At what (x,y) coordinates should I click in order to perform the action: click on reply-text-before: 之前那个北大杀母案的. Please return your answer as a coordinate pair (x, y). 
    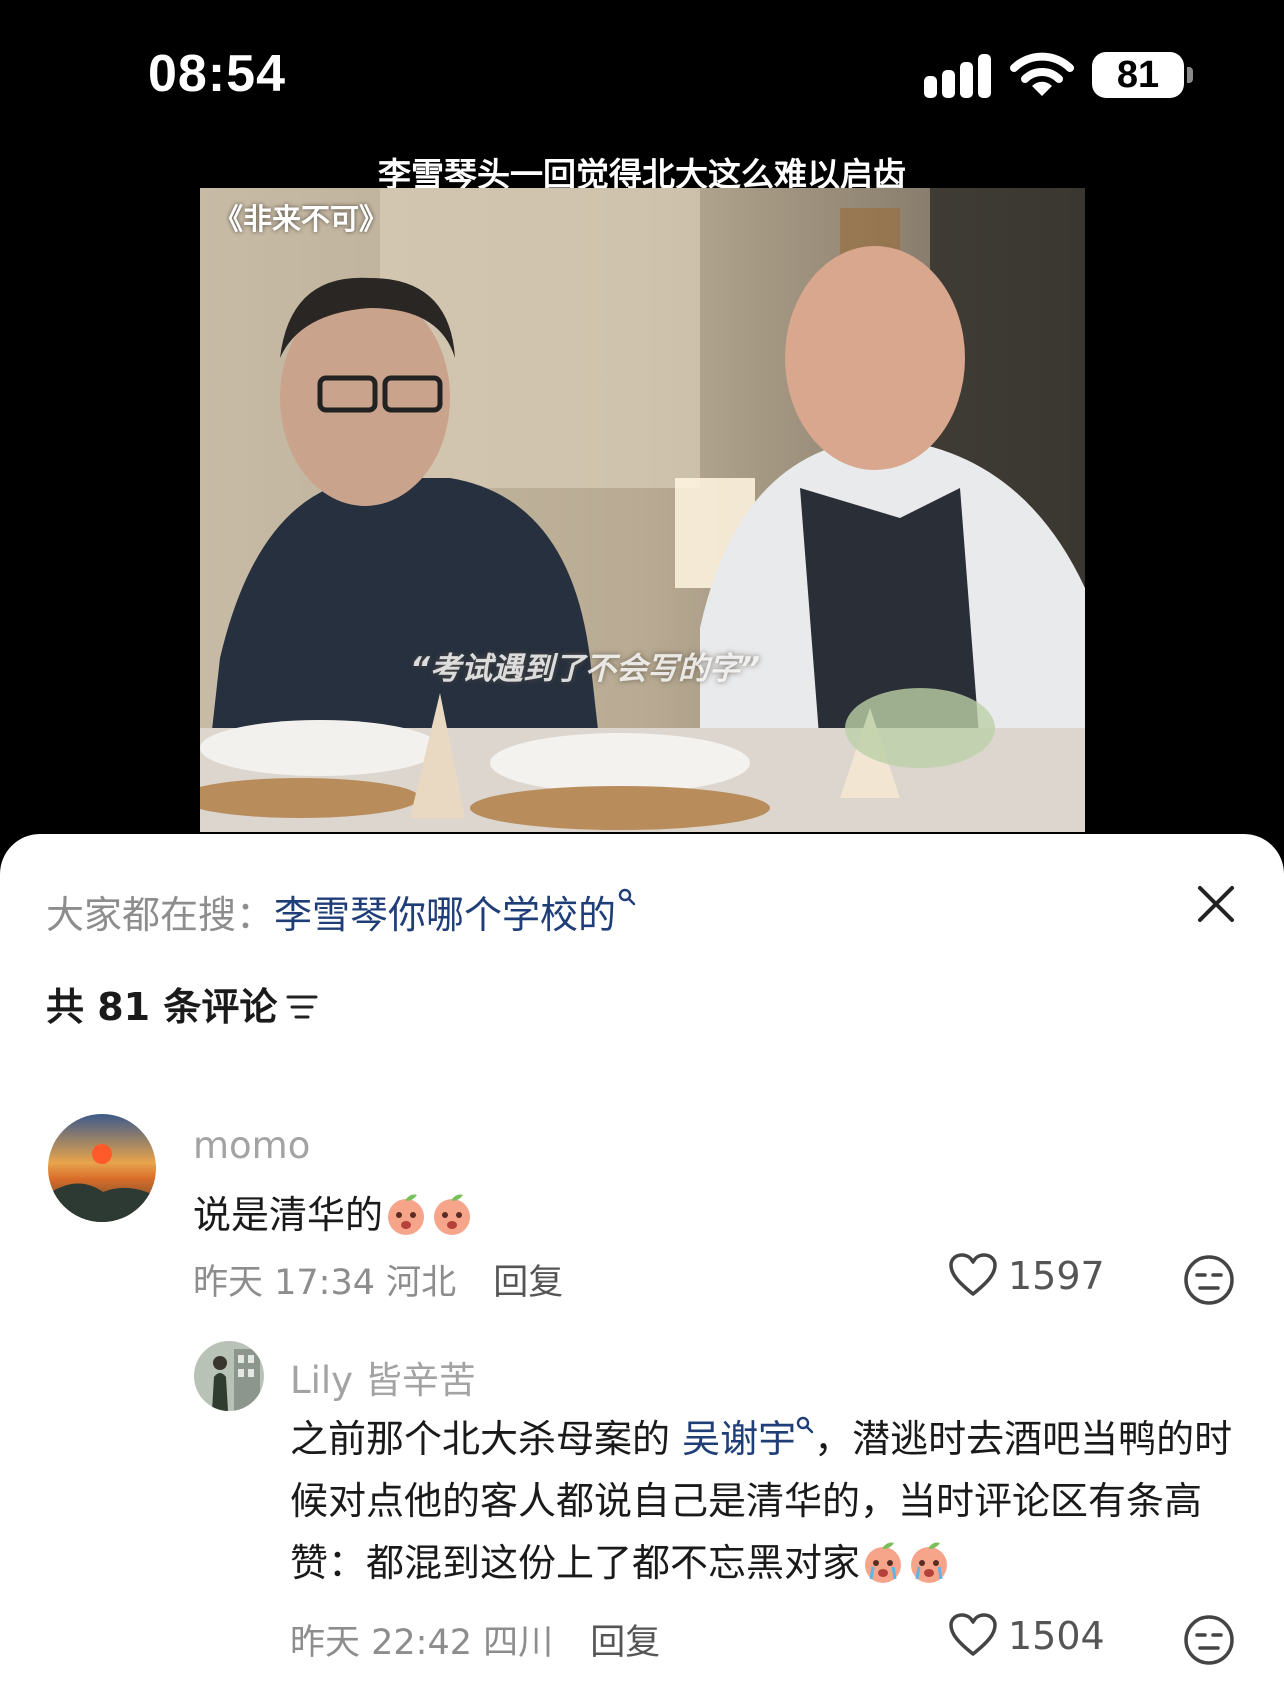
    Looking at the image, I should click on (480, 1439).